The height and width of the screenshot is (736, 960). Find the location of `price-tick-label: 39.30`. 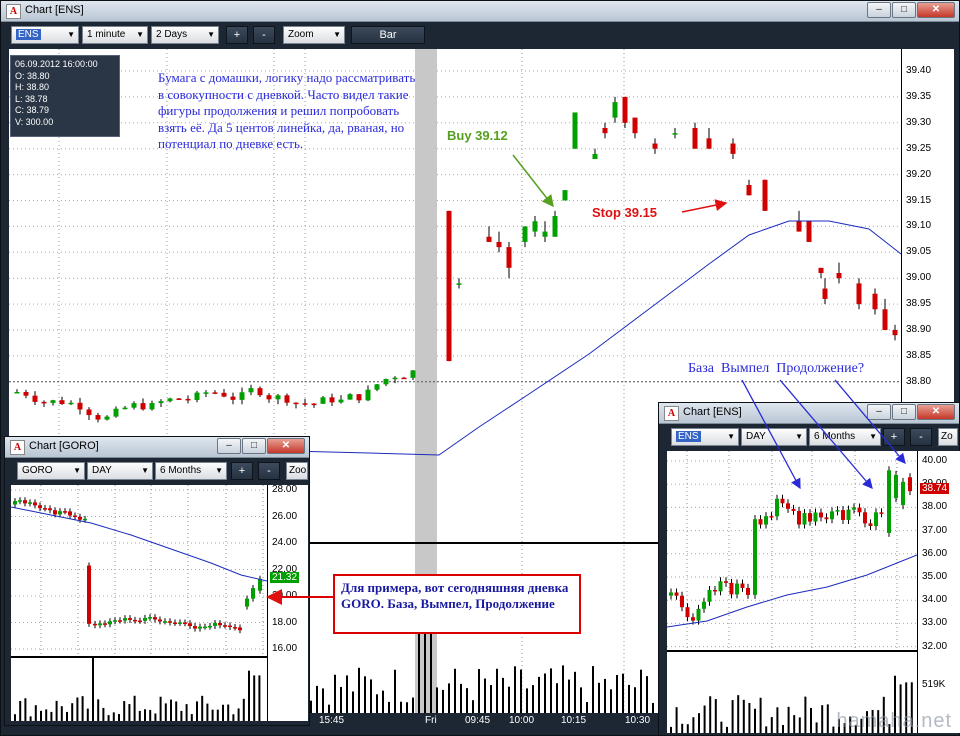

price-tick-label: 39.30 is located at coordinates (919, 122).